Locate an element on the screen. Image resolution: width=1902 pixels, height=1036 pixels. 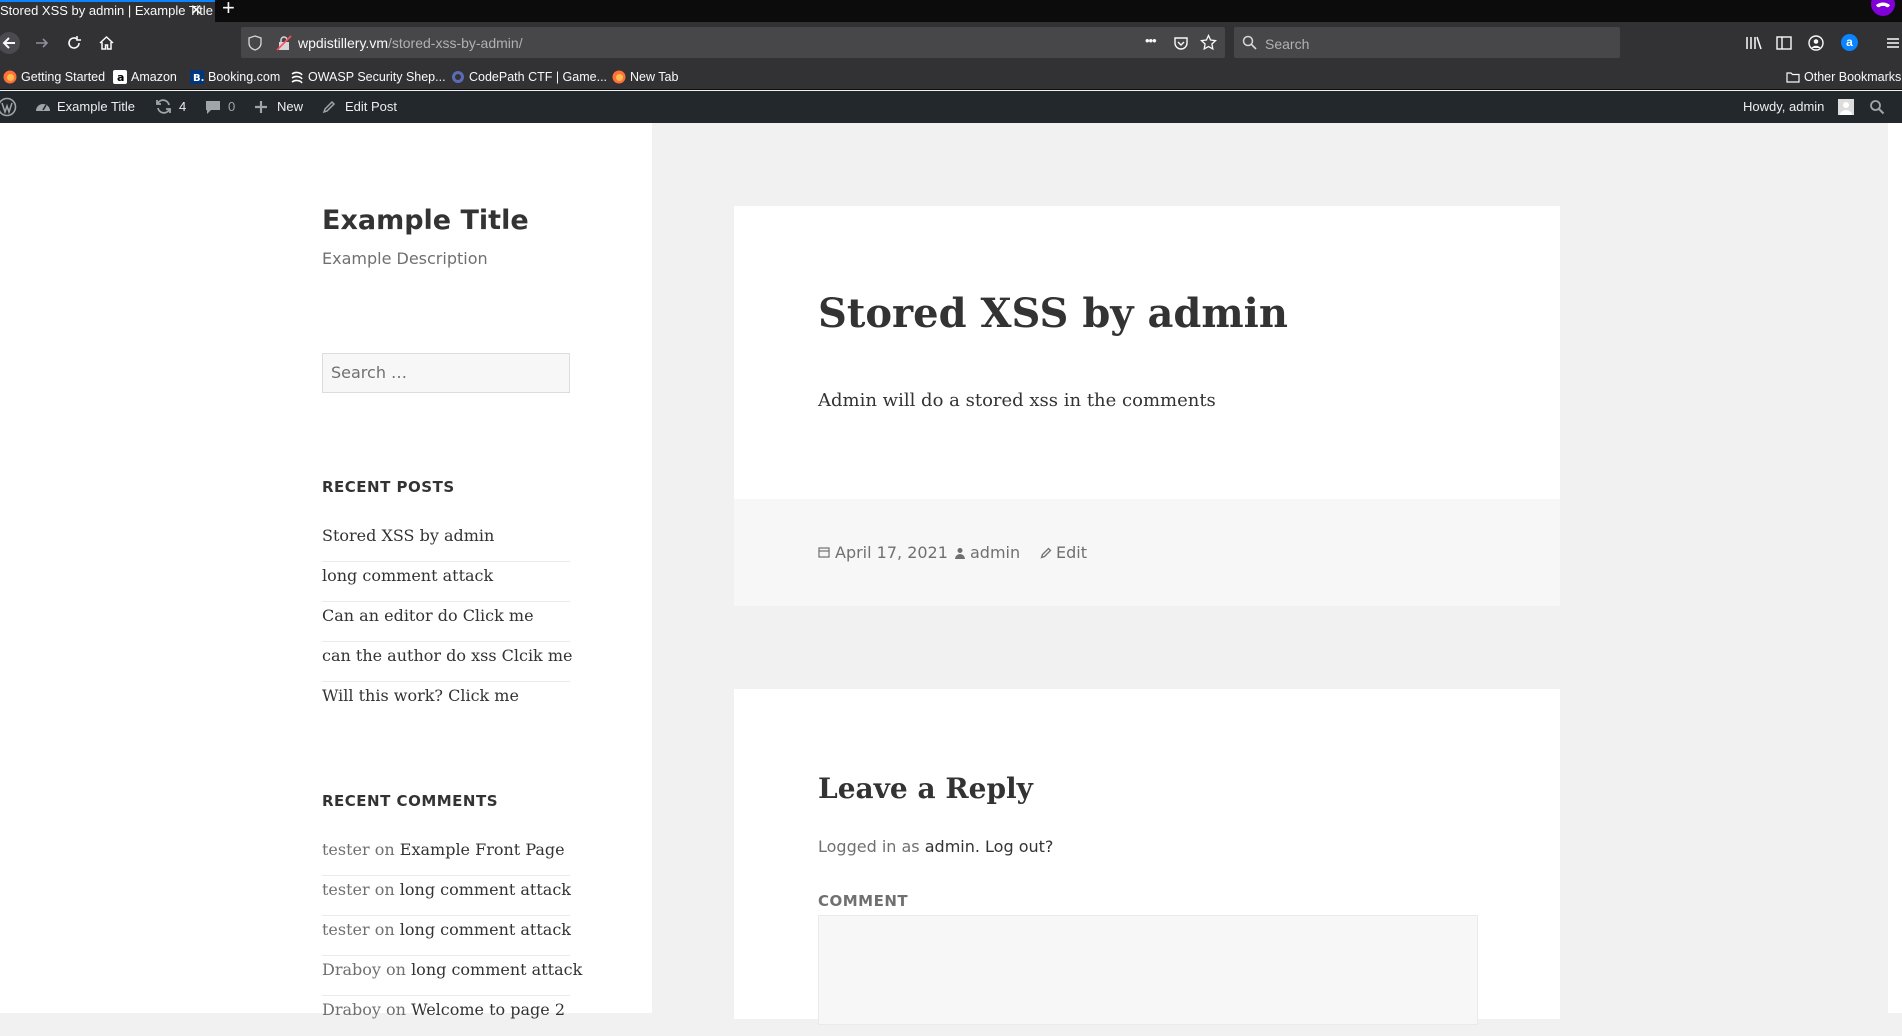
codepath-icon is located at coordinates (458, 77).